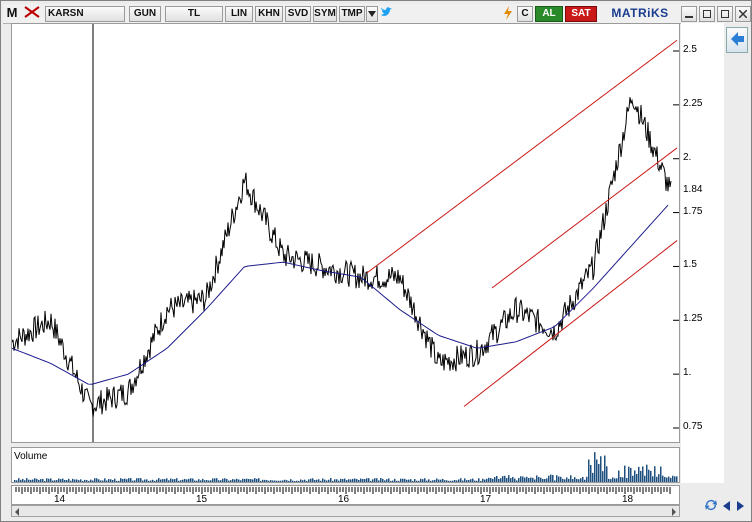 This screenshot has width=752, height=522. Describe the element at coordinates (60, 499) in the screenshot. I see `year-label-14: 14` at that location.